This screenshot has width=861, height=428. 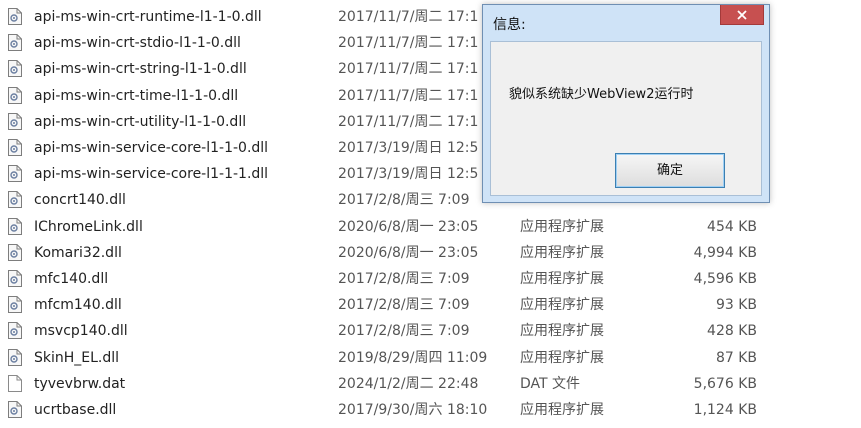 I want to click on close-button, so click(x=742, y=15).